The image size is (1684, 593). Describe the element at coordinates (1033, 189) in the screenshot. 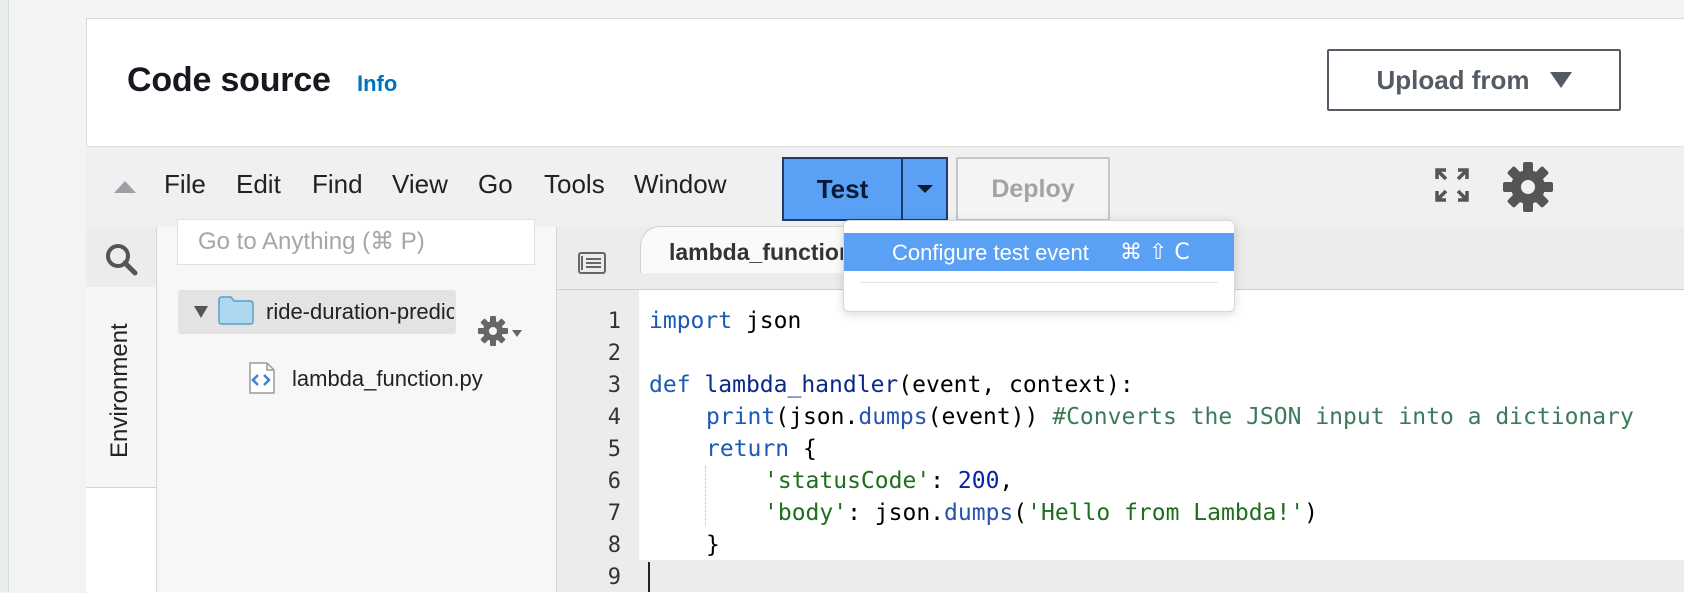

I see `deploy-button: Deploy` at that location.